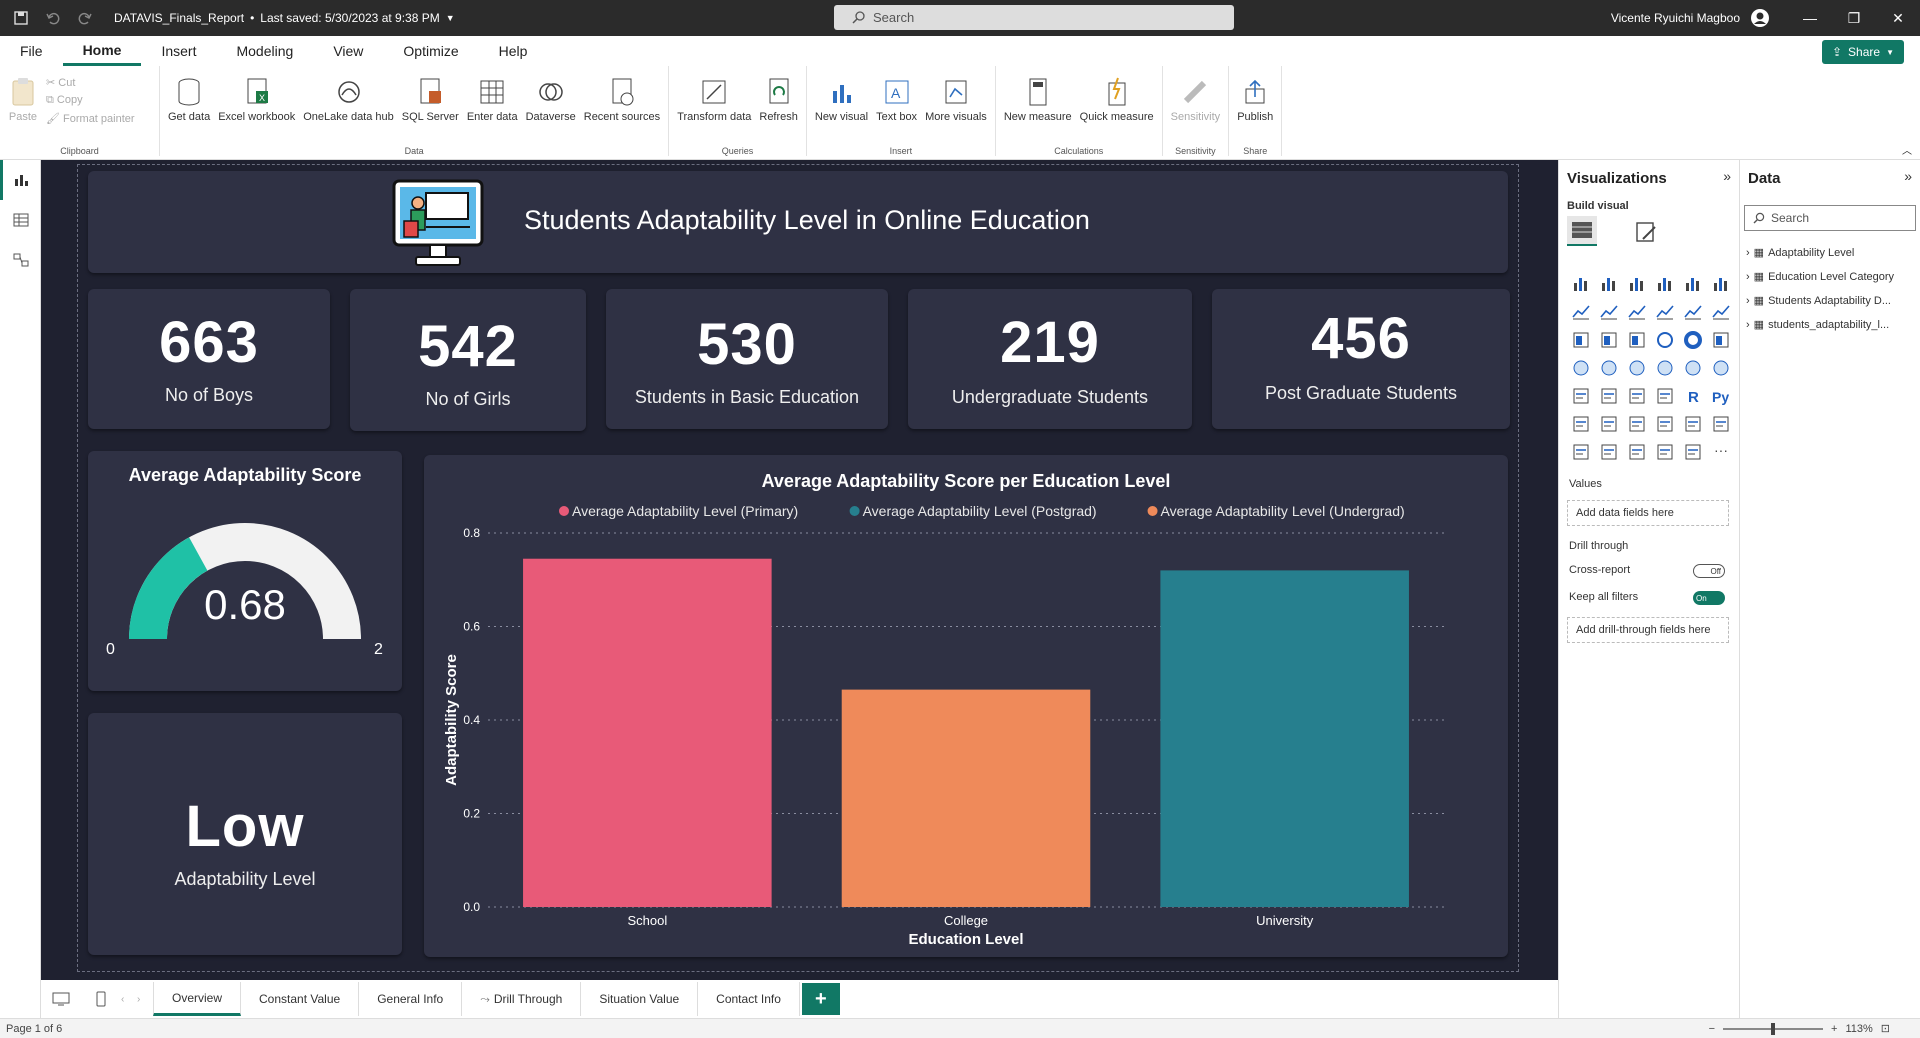  I want to click on zoom-slider-thumb, so click(1773, 1028).